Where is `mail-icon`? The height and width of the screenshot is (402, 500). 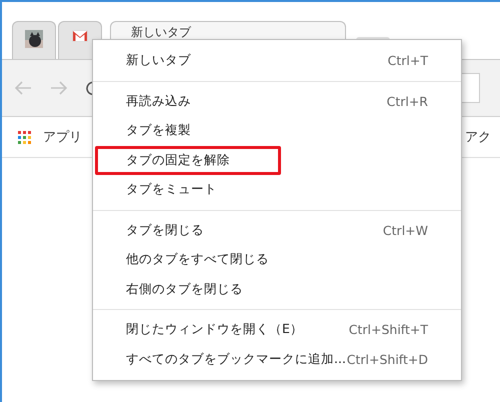 mail-icon is located at coordinates (80, 36).